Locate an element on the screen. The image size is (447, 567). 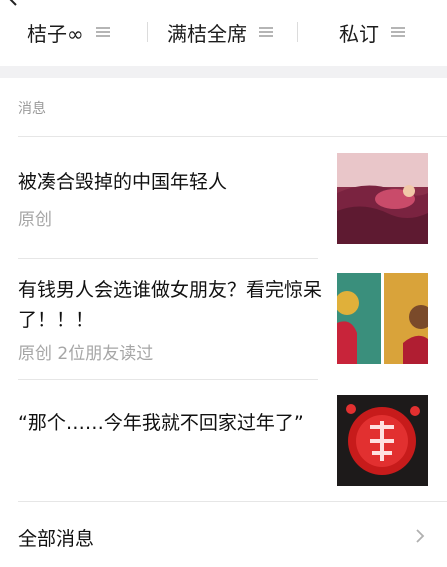
article-meta: 原创 2位朋友读过 is located at coordinates (86, 354).